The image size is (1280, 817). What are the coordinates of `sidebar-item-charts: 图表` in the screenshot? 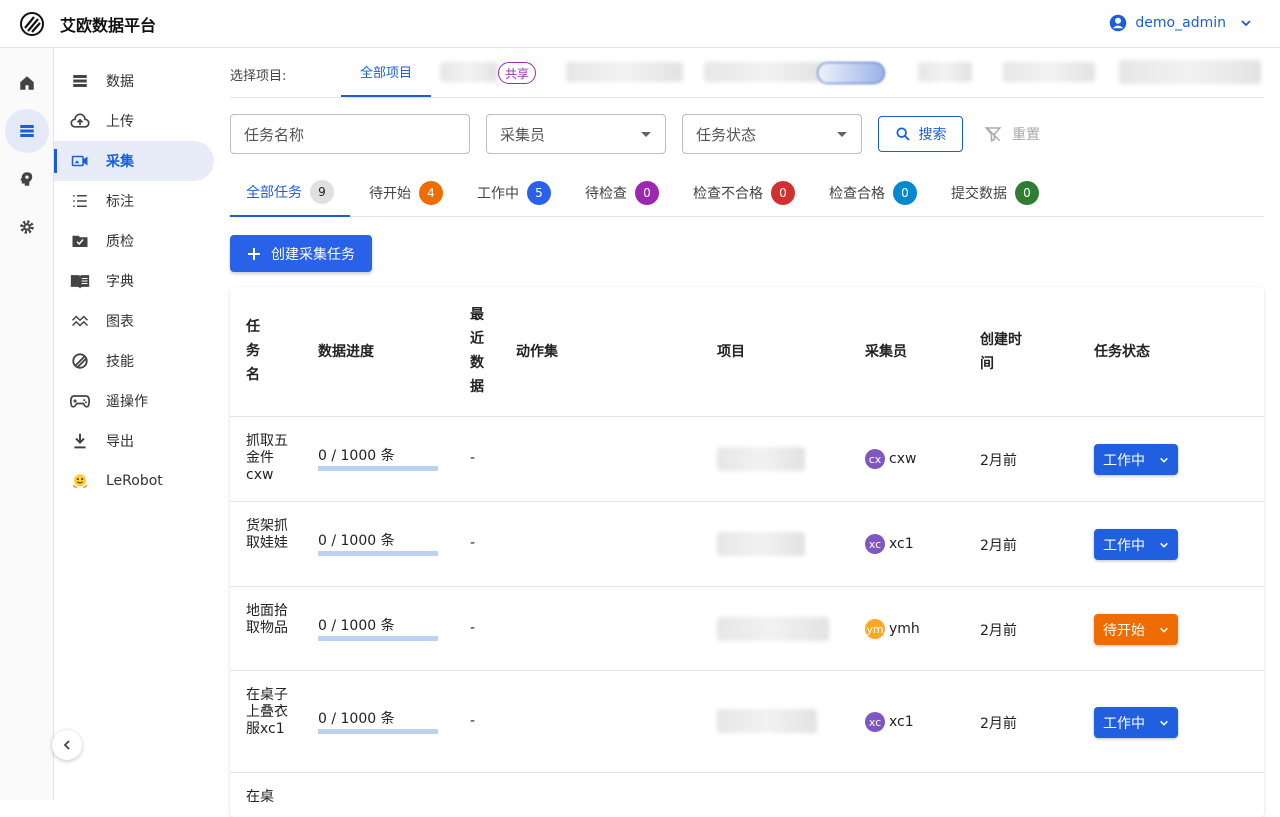 It's located at (134, 321).